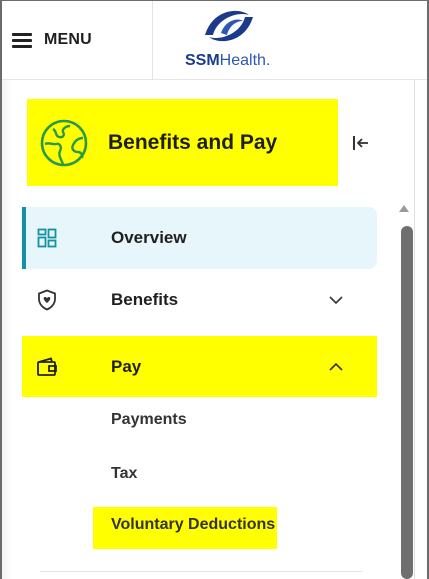 Image resolution: width=429 pixels, height=579 pixels. Describe the element at coordinates (229, 26) in the screenshot. I see `ssm-logo-mark-icon` at that location.